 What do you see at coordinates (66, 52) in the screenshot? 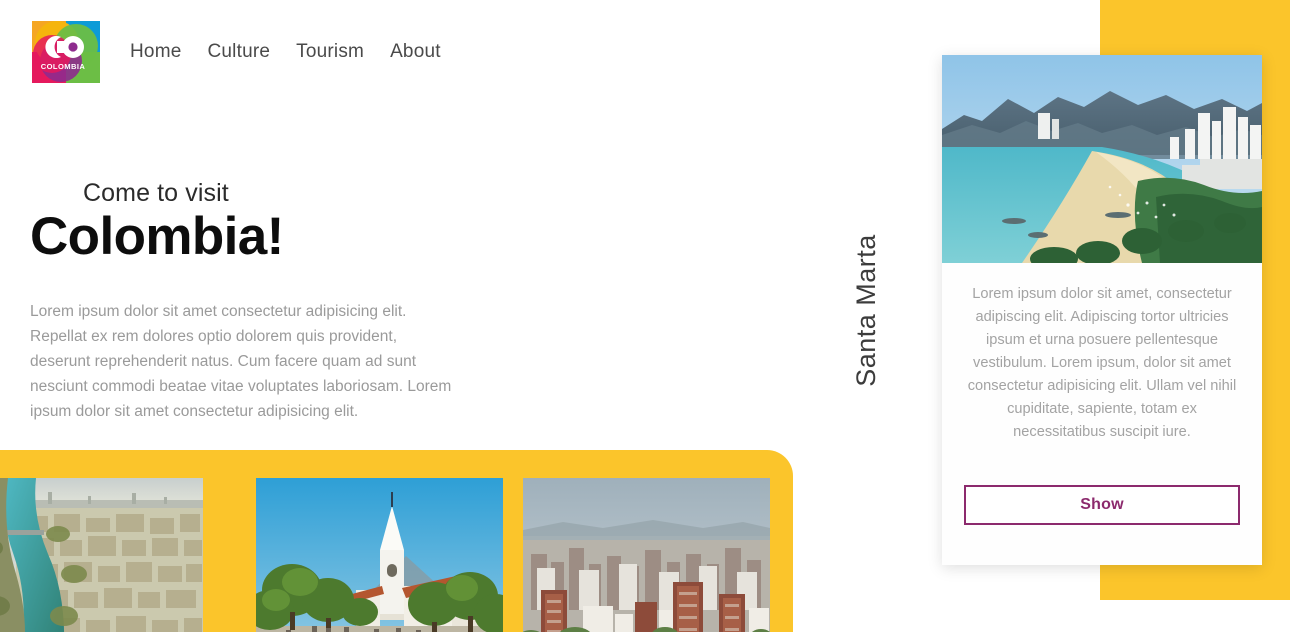
I see `colombia-co-logo-icon: COLOMBIA` at bounding box center [66, 52].